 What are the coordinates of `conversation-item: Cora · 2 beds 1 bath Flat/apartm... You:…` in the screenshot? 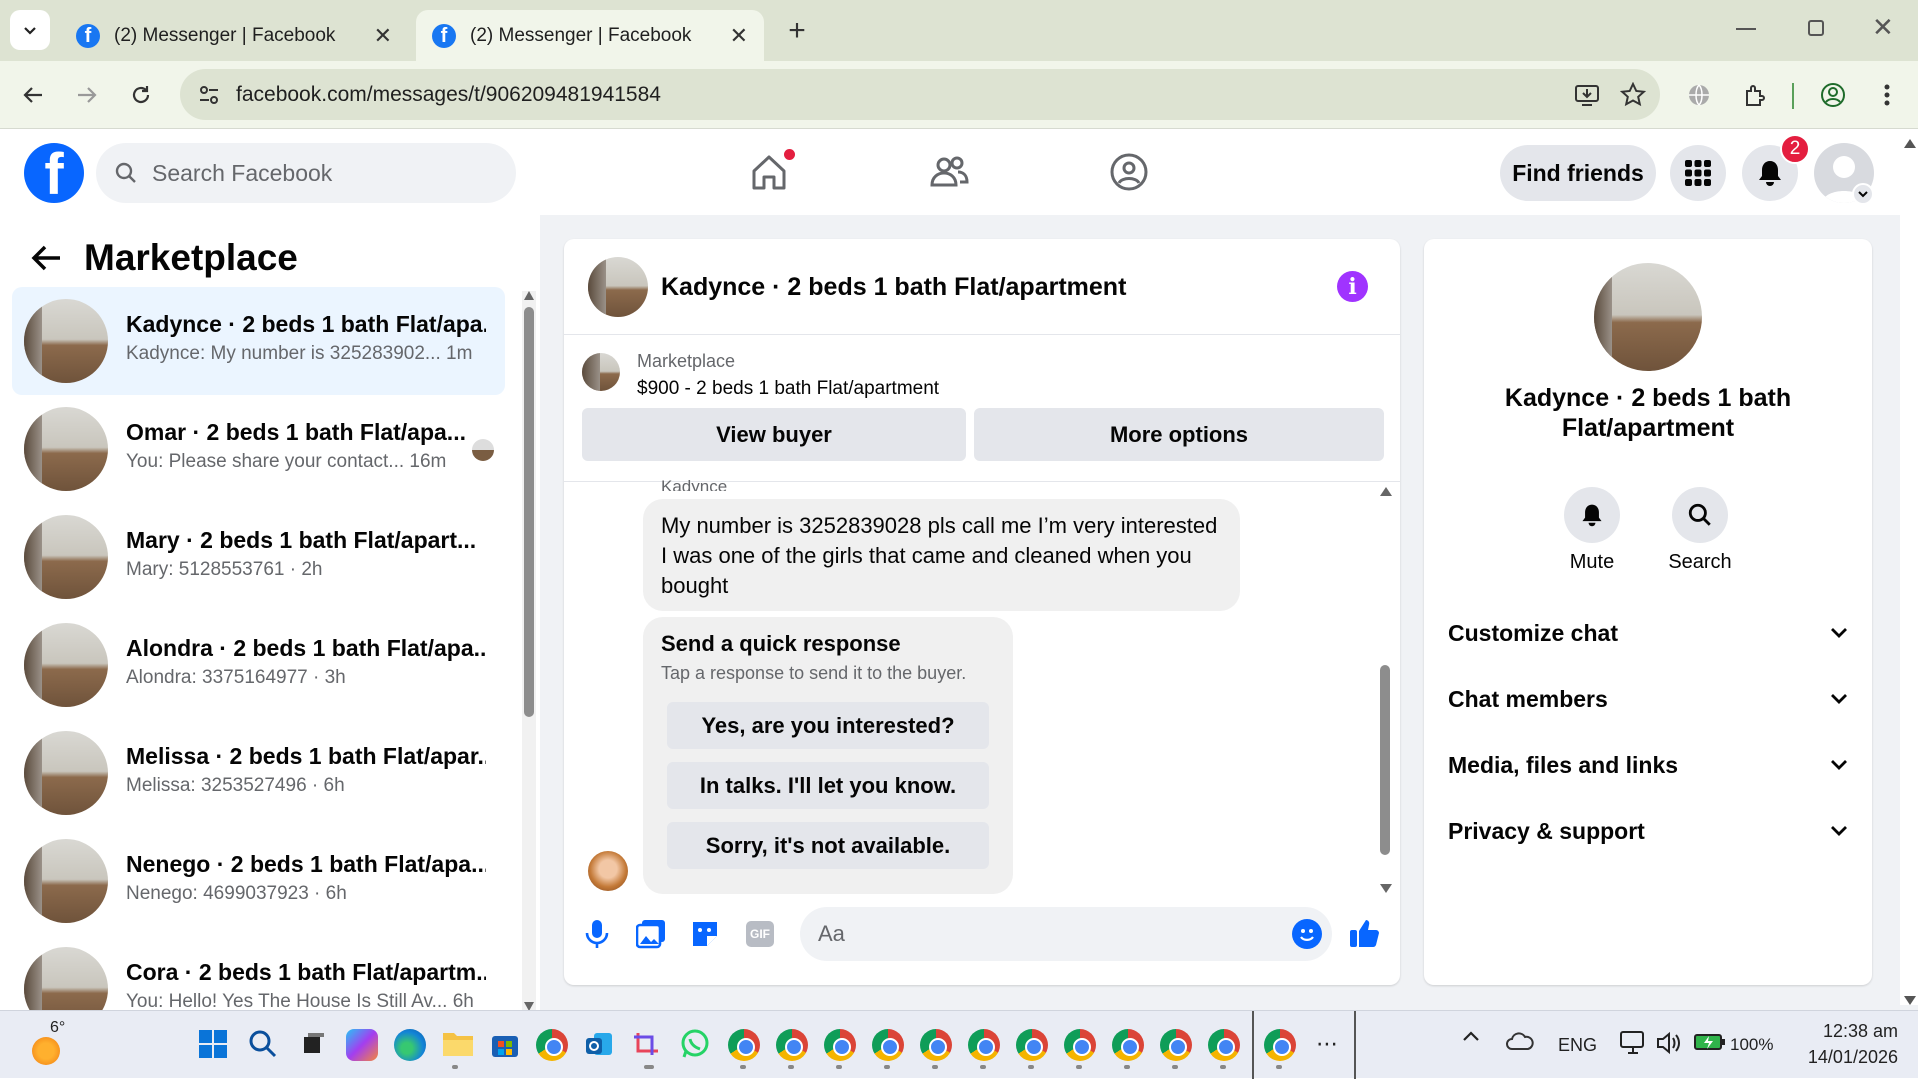 It's located at (258, 972).